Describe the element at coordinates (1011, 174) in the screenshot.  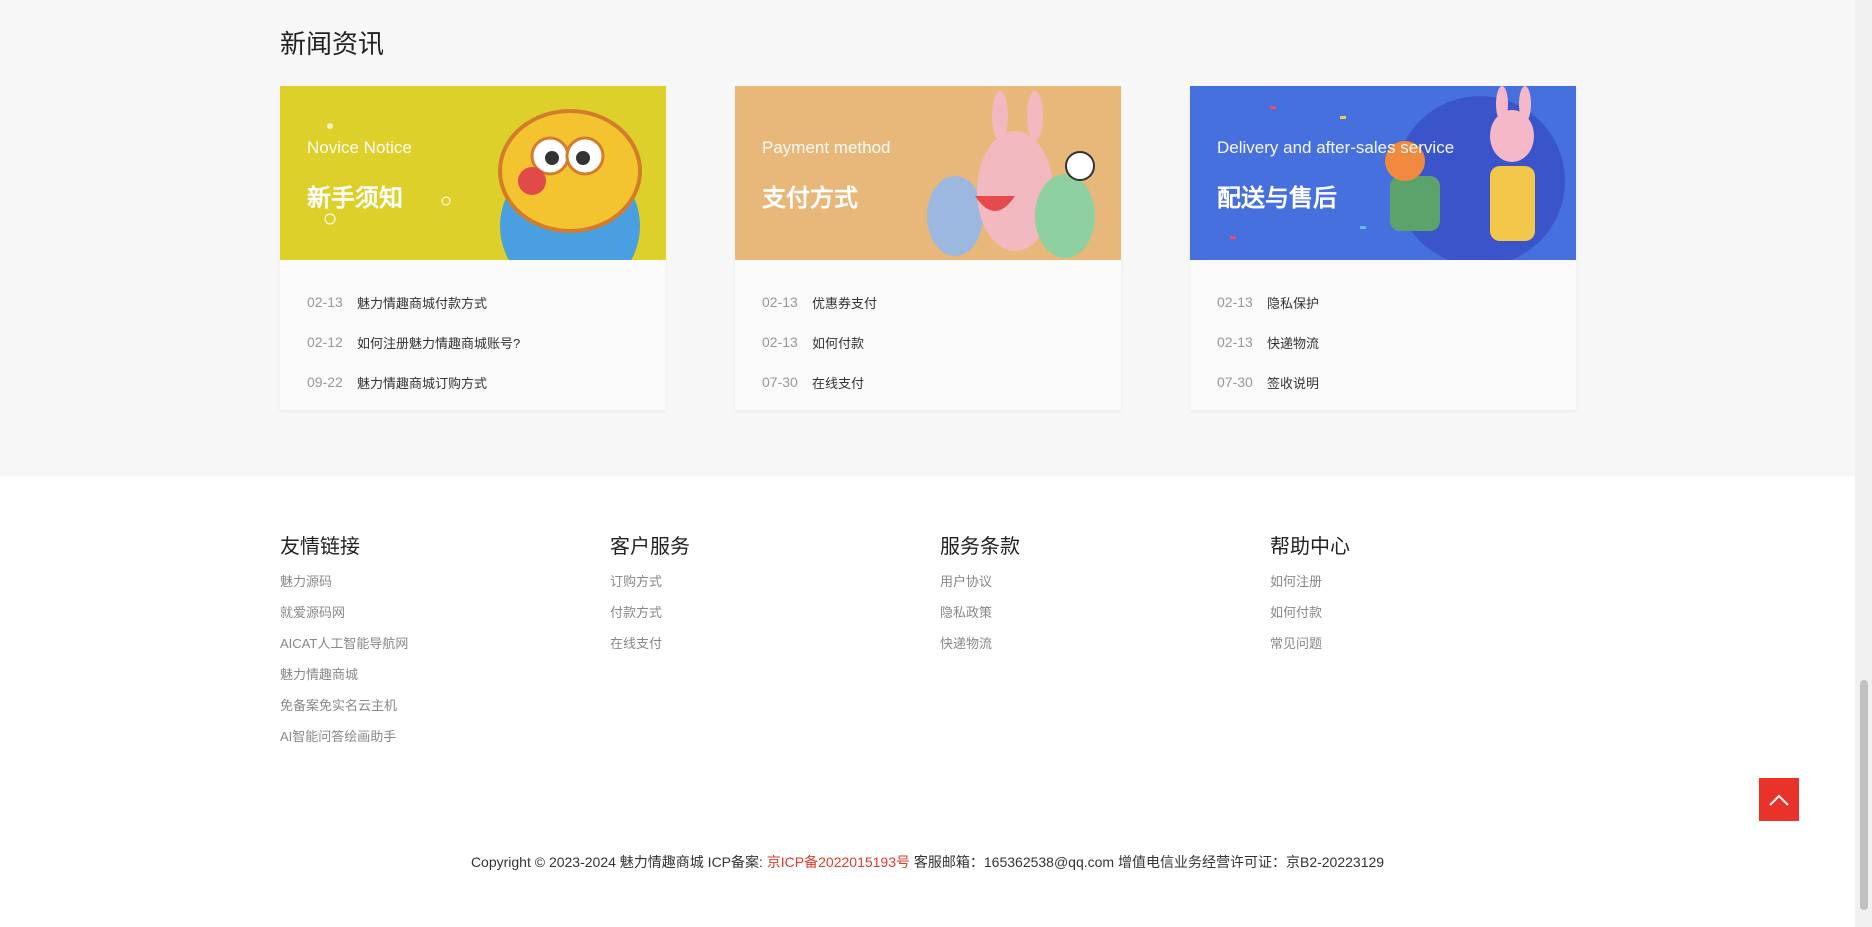
I see `kids-illustration` at that location.